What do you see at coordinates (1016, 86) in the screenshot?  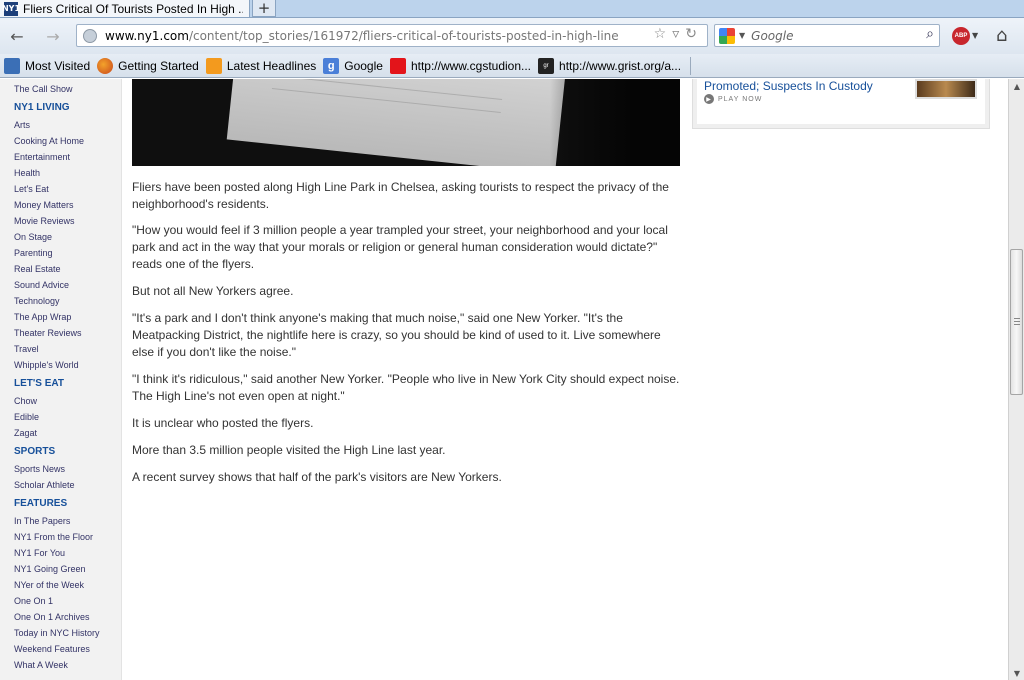 I see `scroll-up-arrow-icon: ▲` at bounding box center [1016, 86].